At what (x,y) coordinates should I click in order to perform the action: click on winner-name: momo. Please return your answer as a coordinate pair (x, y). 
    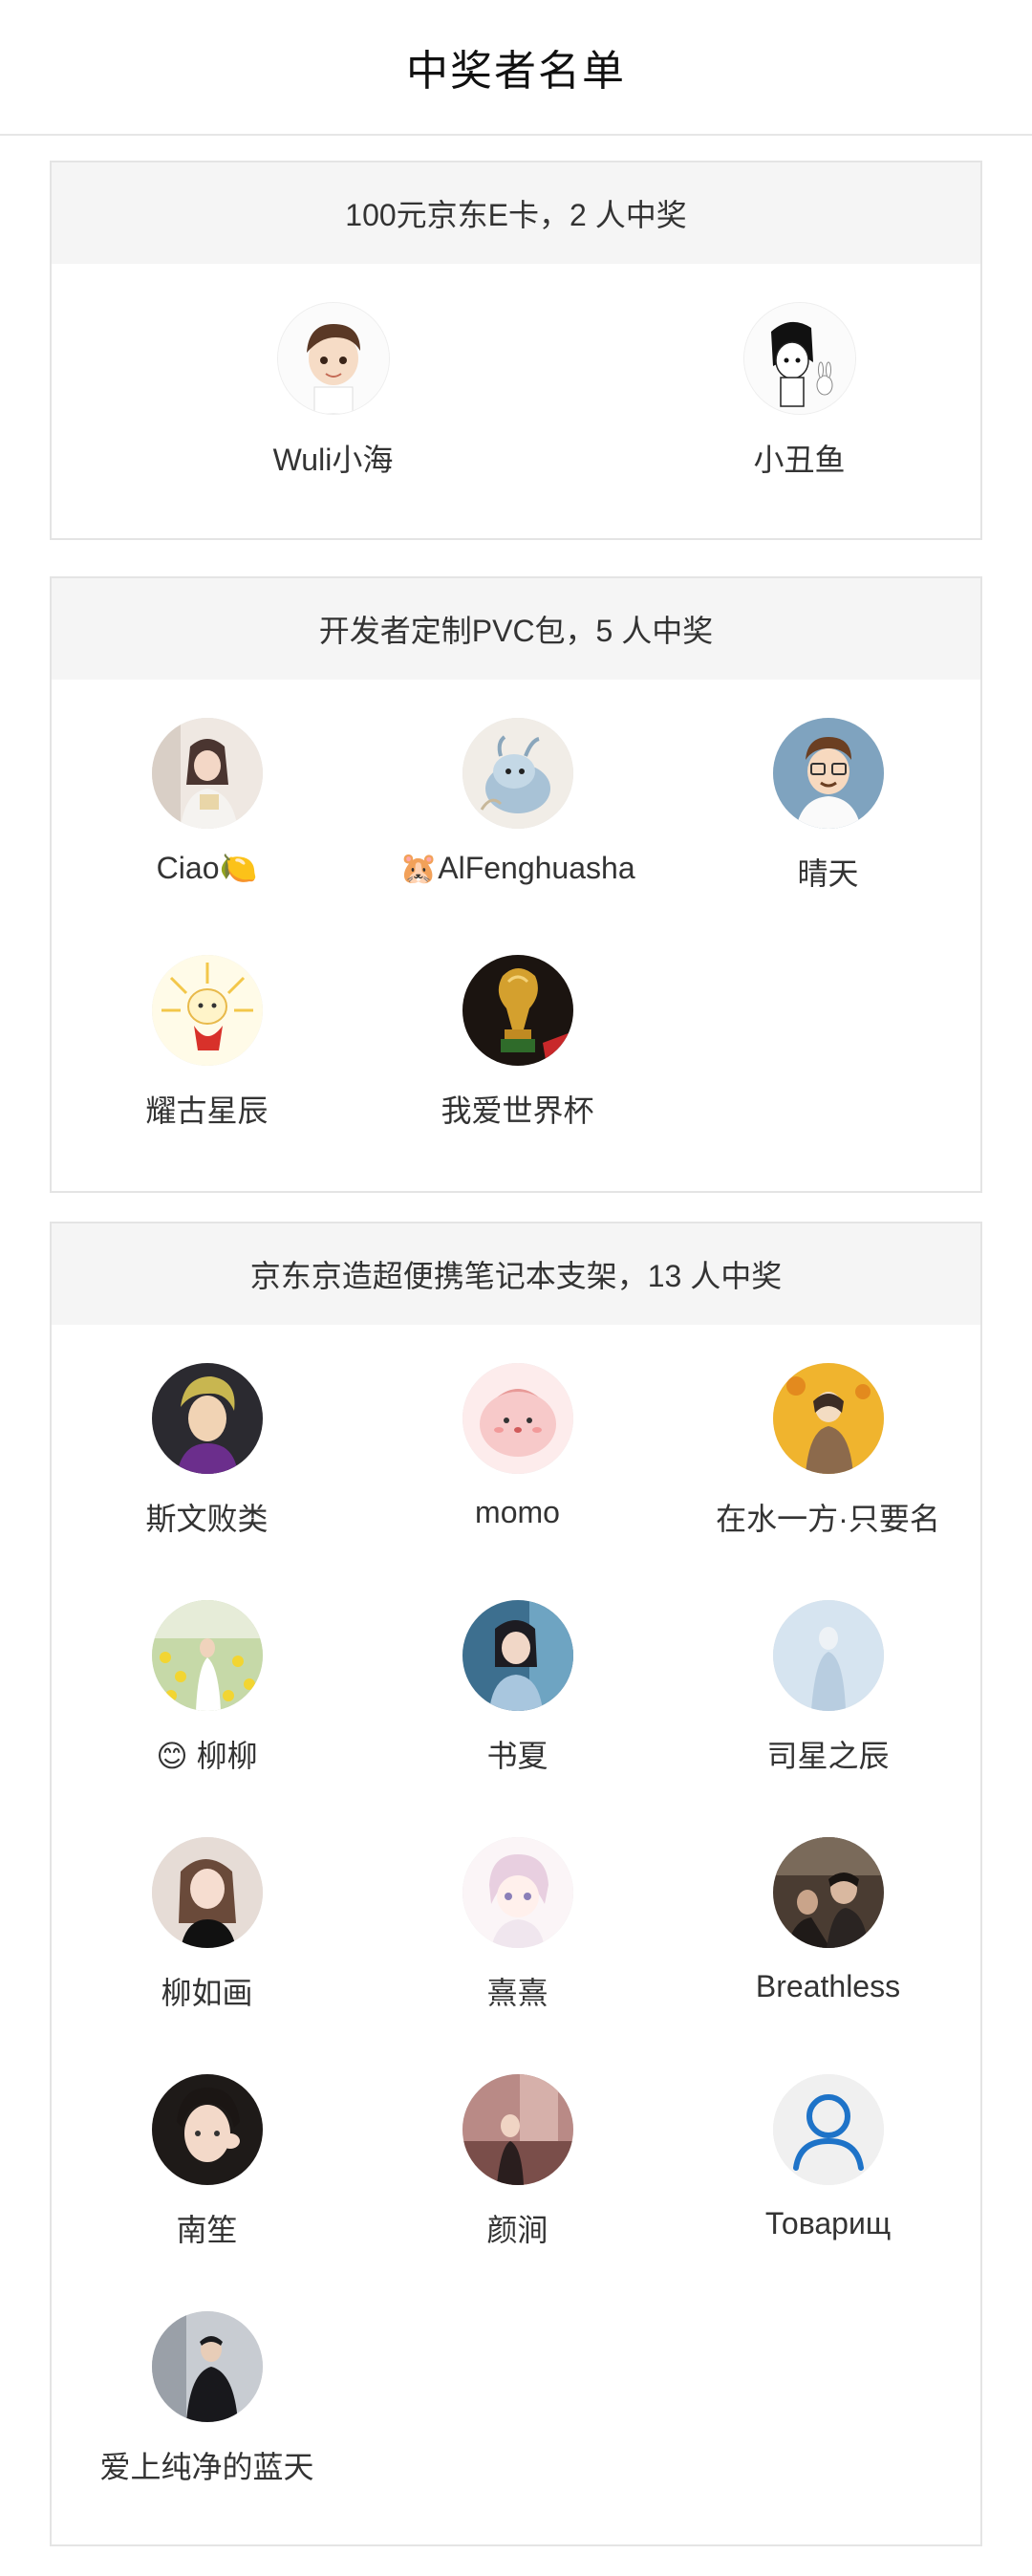
    Looking at the image, I should click on (518, 1512).